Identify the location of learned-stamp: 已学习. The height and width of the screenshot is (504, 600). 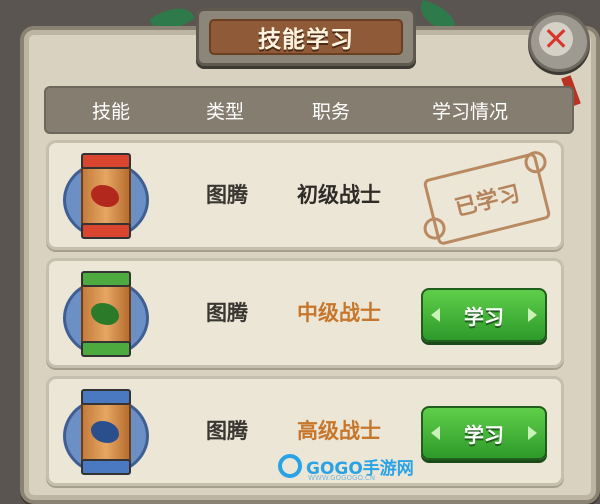
(486, 197).